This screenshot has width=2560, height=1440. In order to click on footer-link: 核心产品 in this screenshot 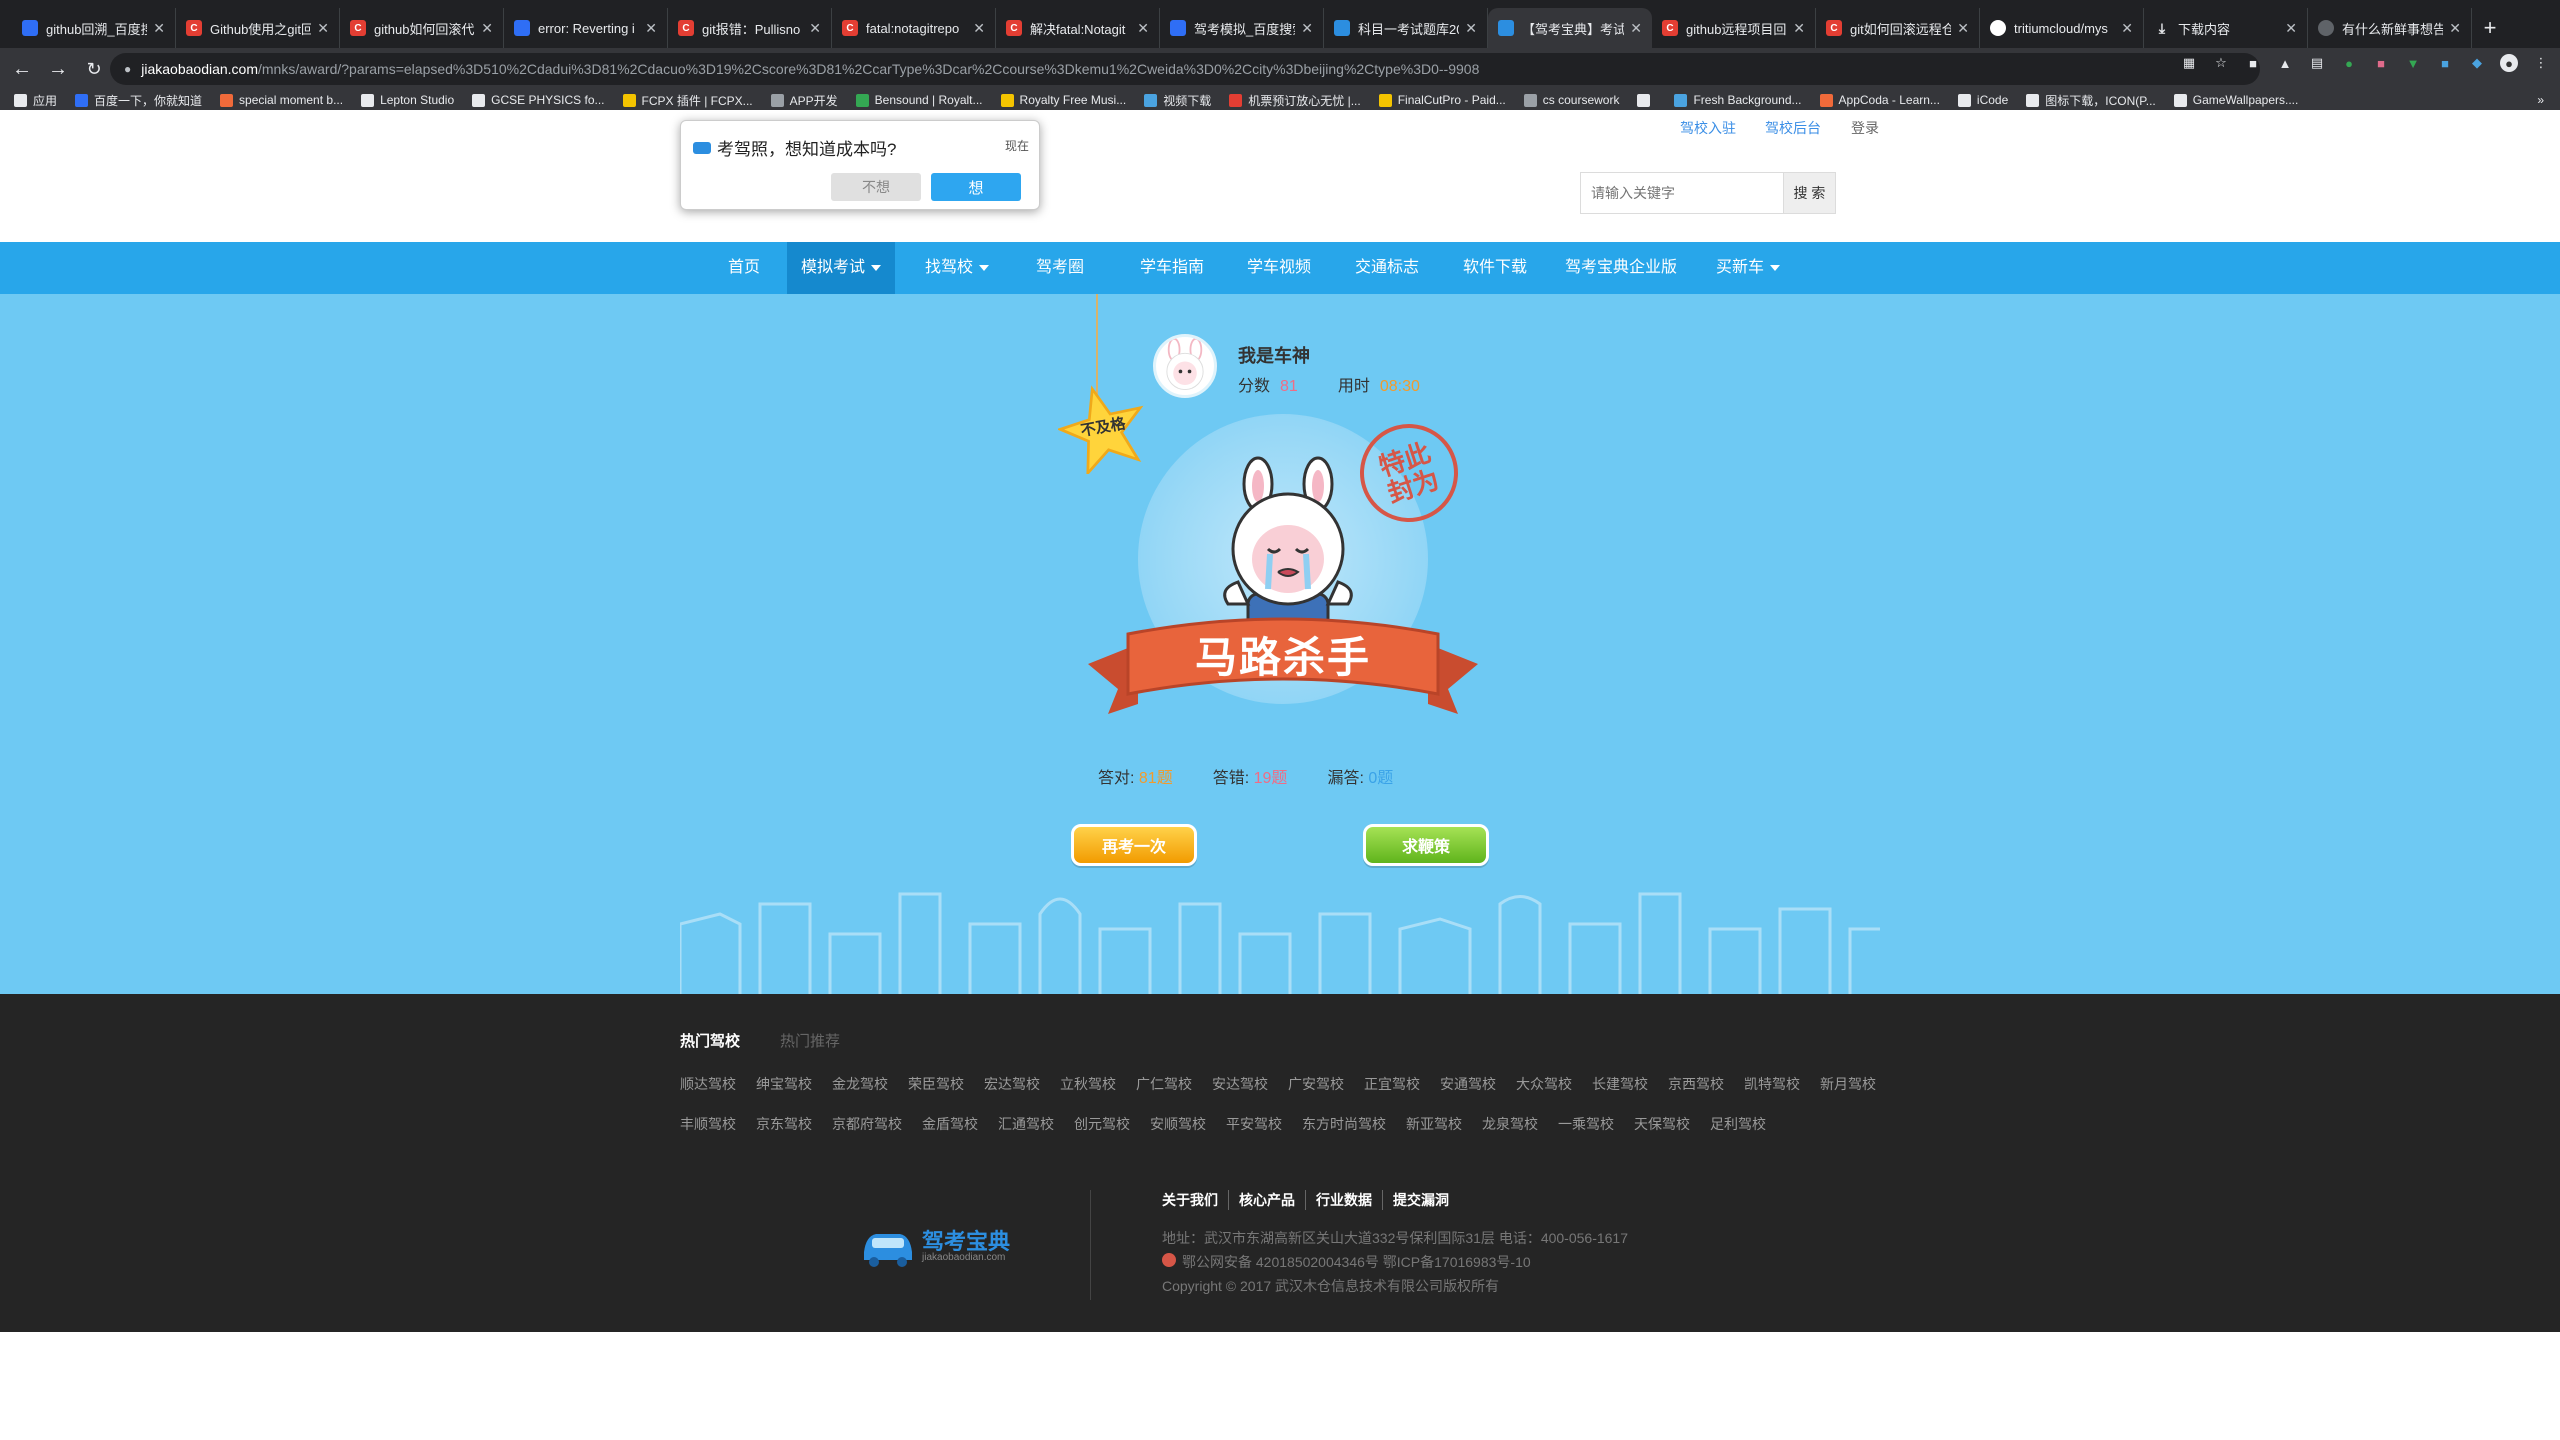, I will do `click(1266, 1200)`.